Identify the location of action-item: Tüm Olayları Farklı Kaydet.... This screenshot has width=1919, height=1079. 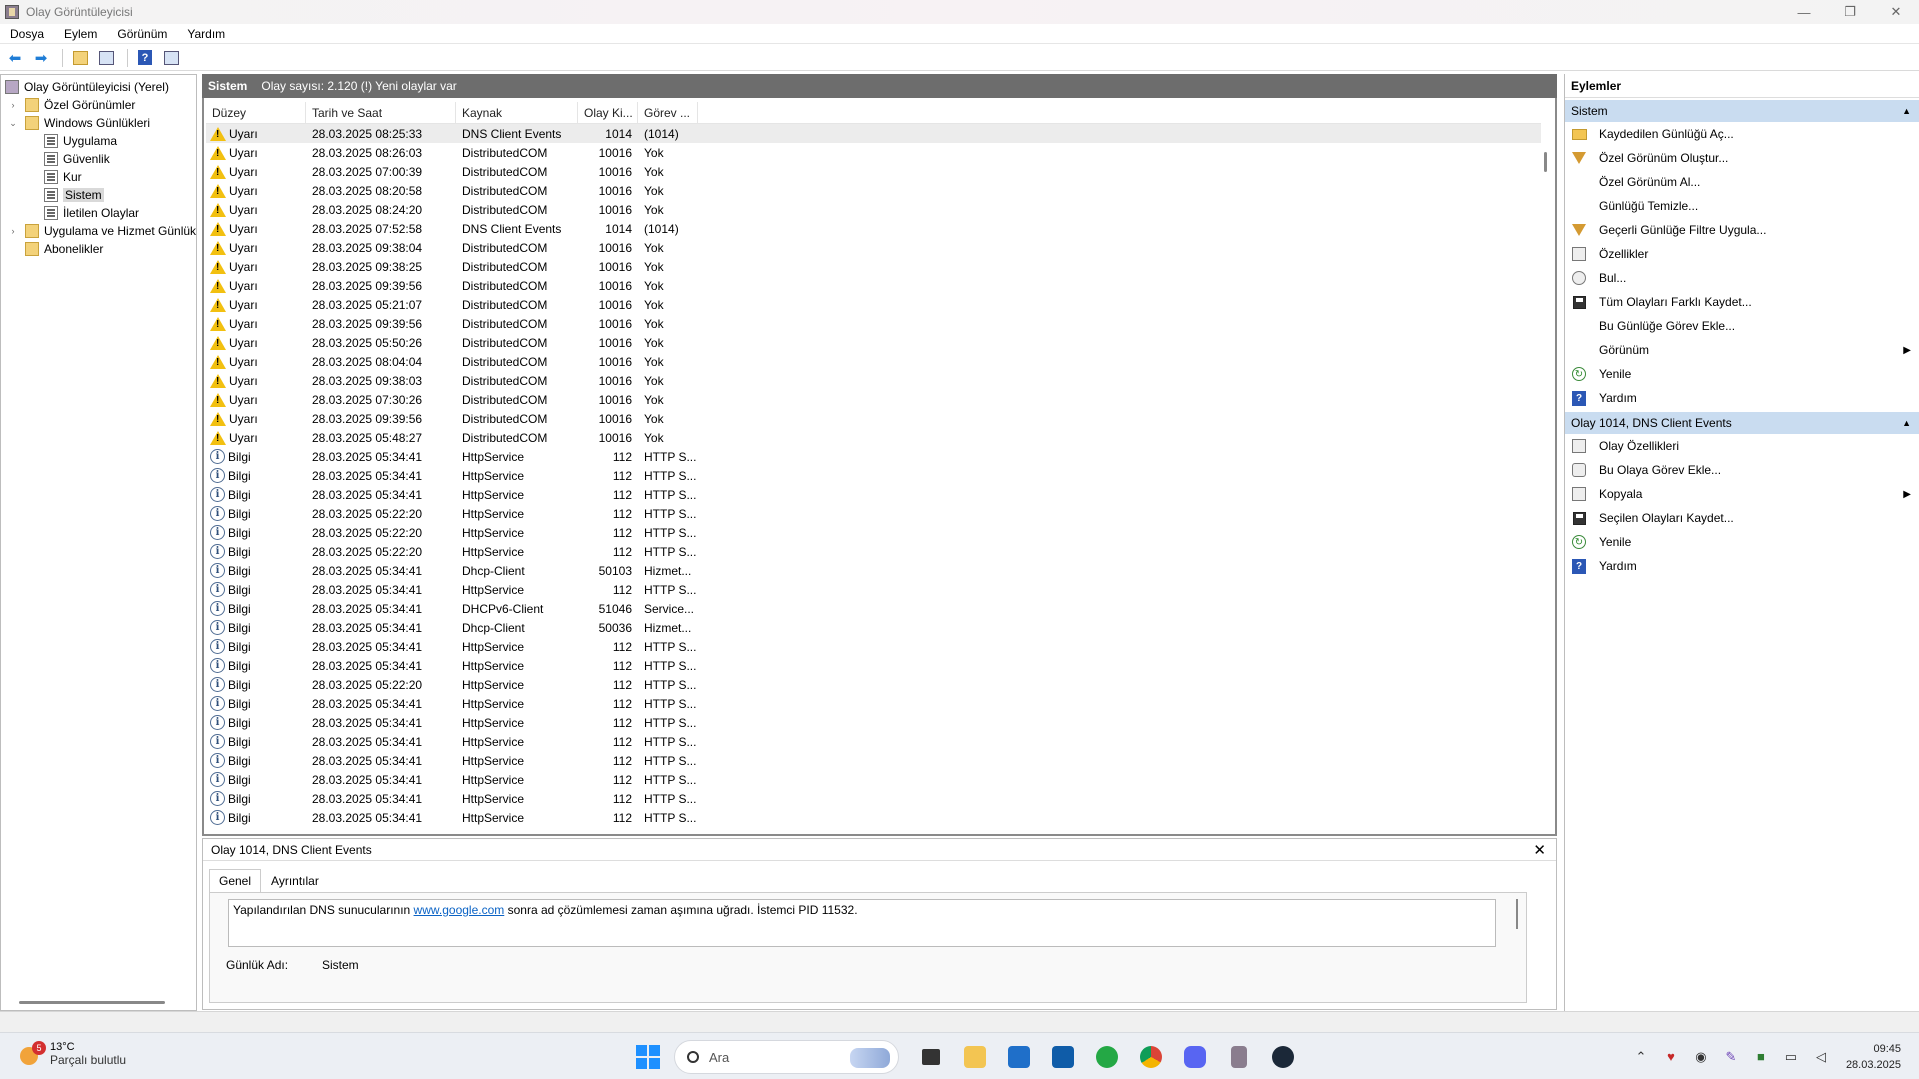
(1742, 302).